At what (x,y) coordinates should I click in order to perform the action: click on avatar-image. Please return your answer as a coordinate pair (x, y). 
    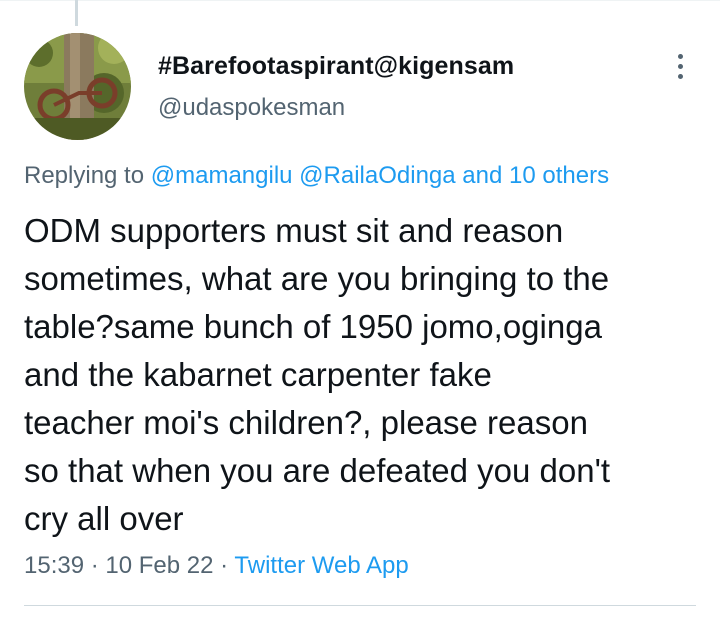
    Looking at the image, I should click on (77, 86).